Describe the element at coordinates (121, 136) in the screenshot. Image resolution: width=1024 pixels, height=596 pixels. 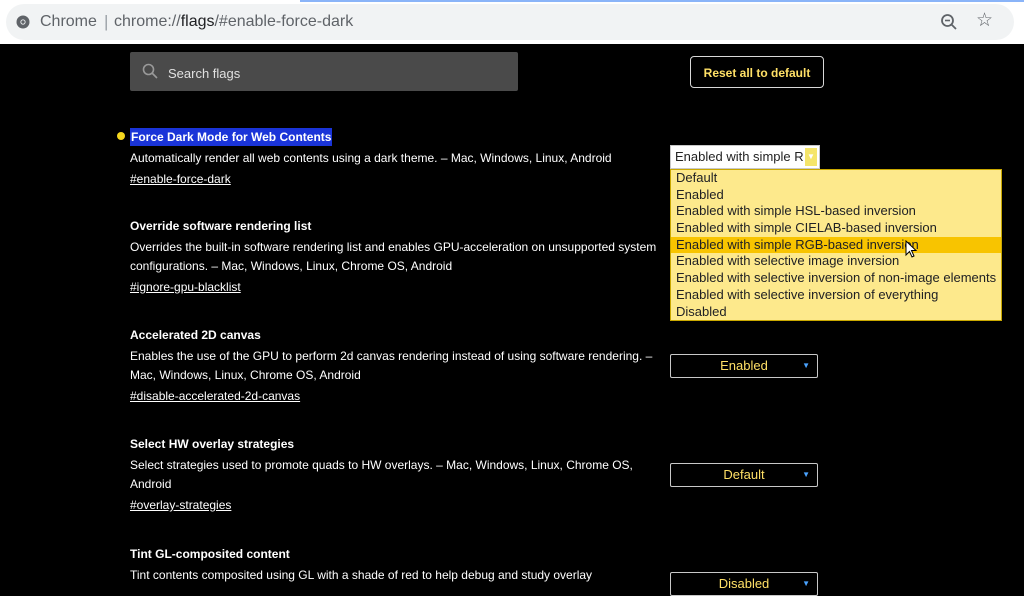
I see `modified-indicator-dot` at that location.